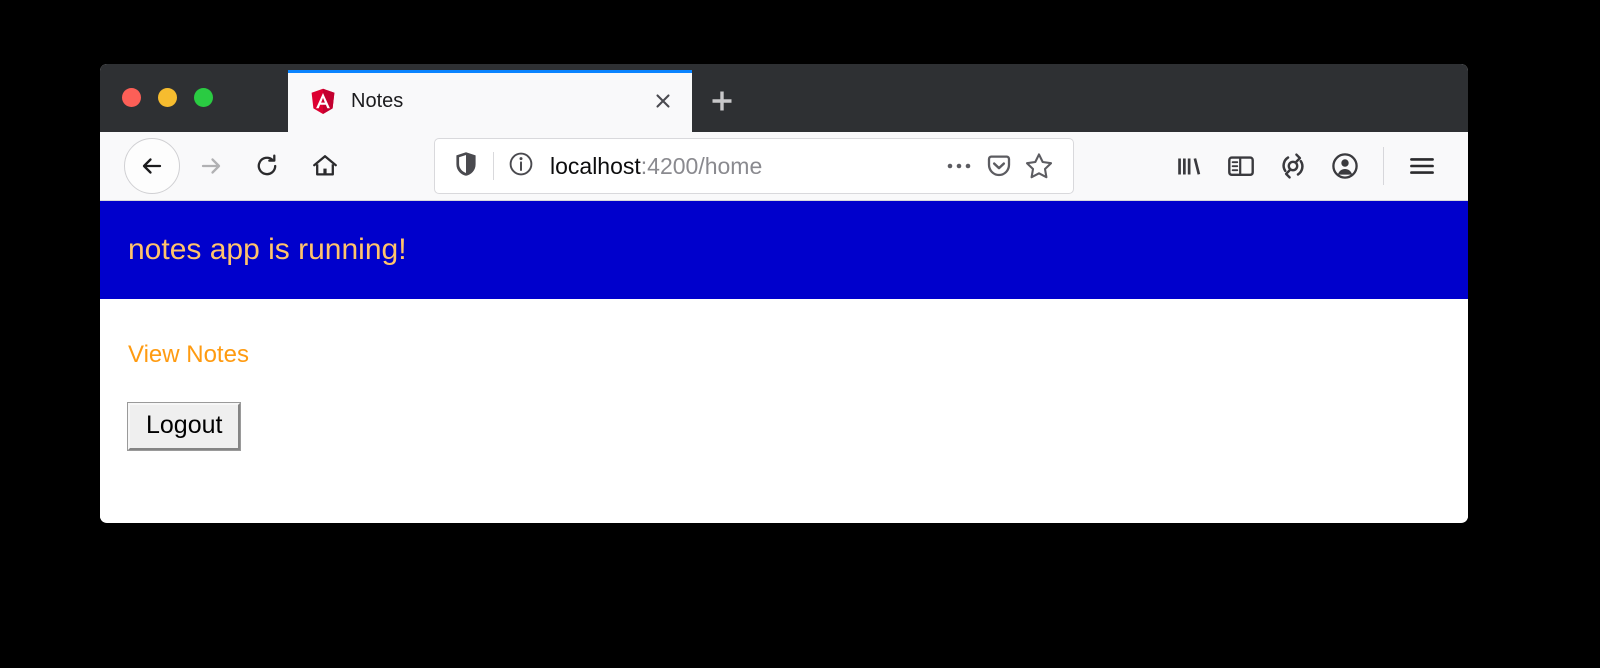  What do you see at coordinates (466, 166) in the screenshot?
I see `tracking-protection-shield-icon` at bounding box center [466, 166].